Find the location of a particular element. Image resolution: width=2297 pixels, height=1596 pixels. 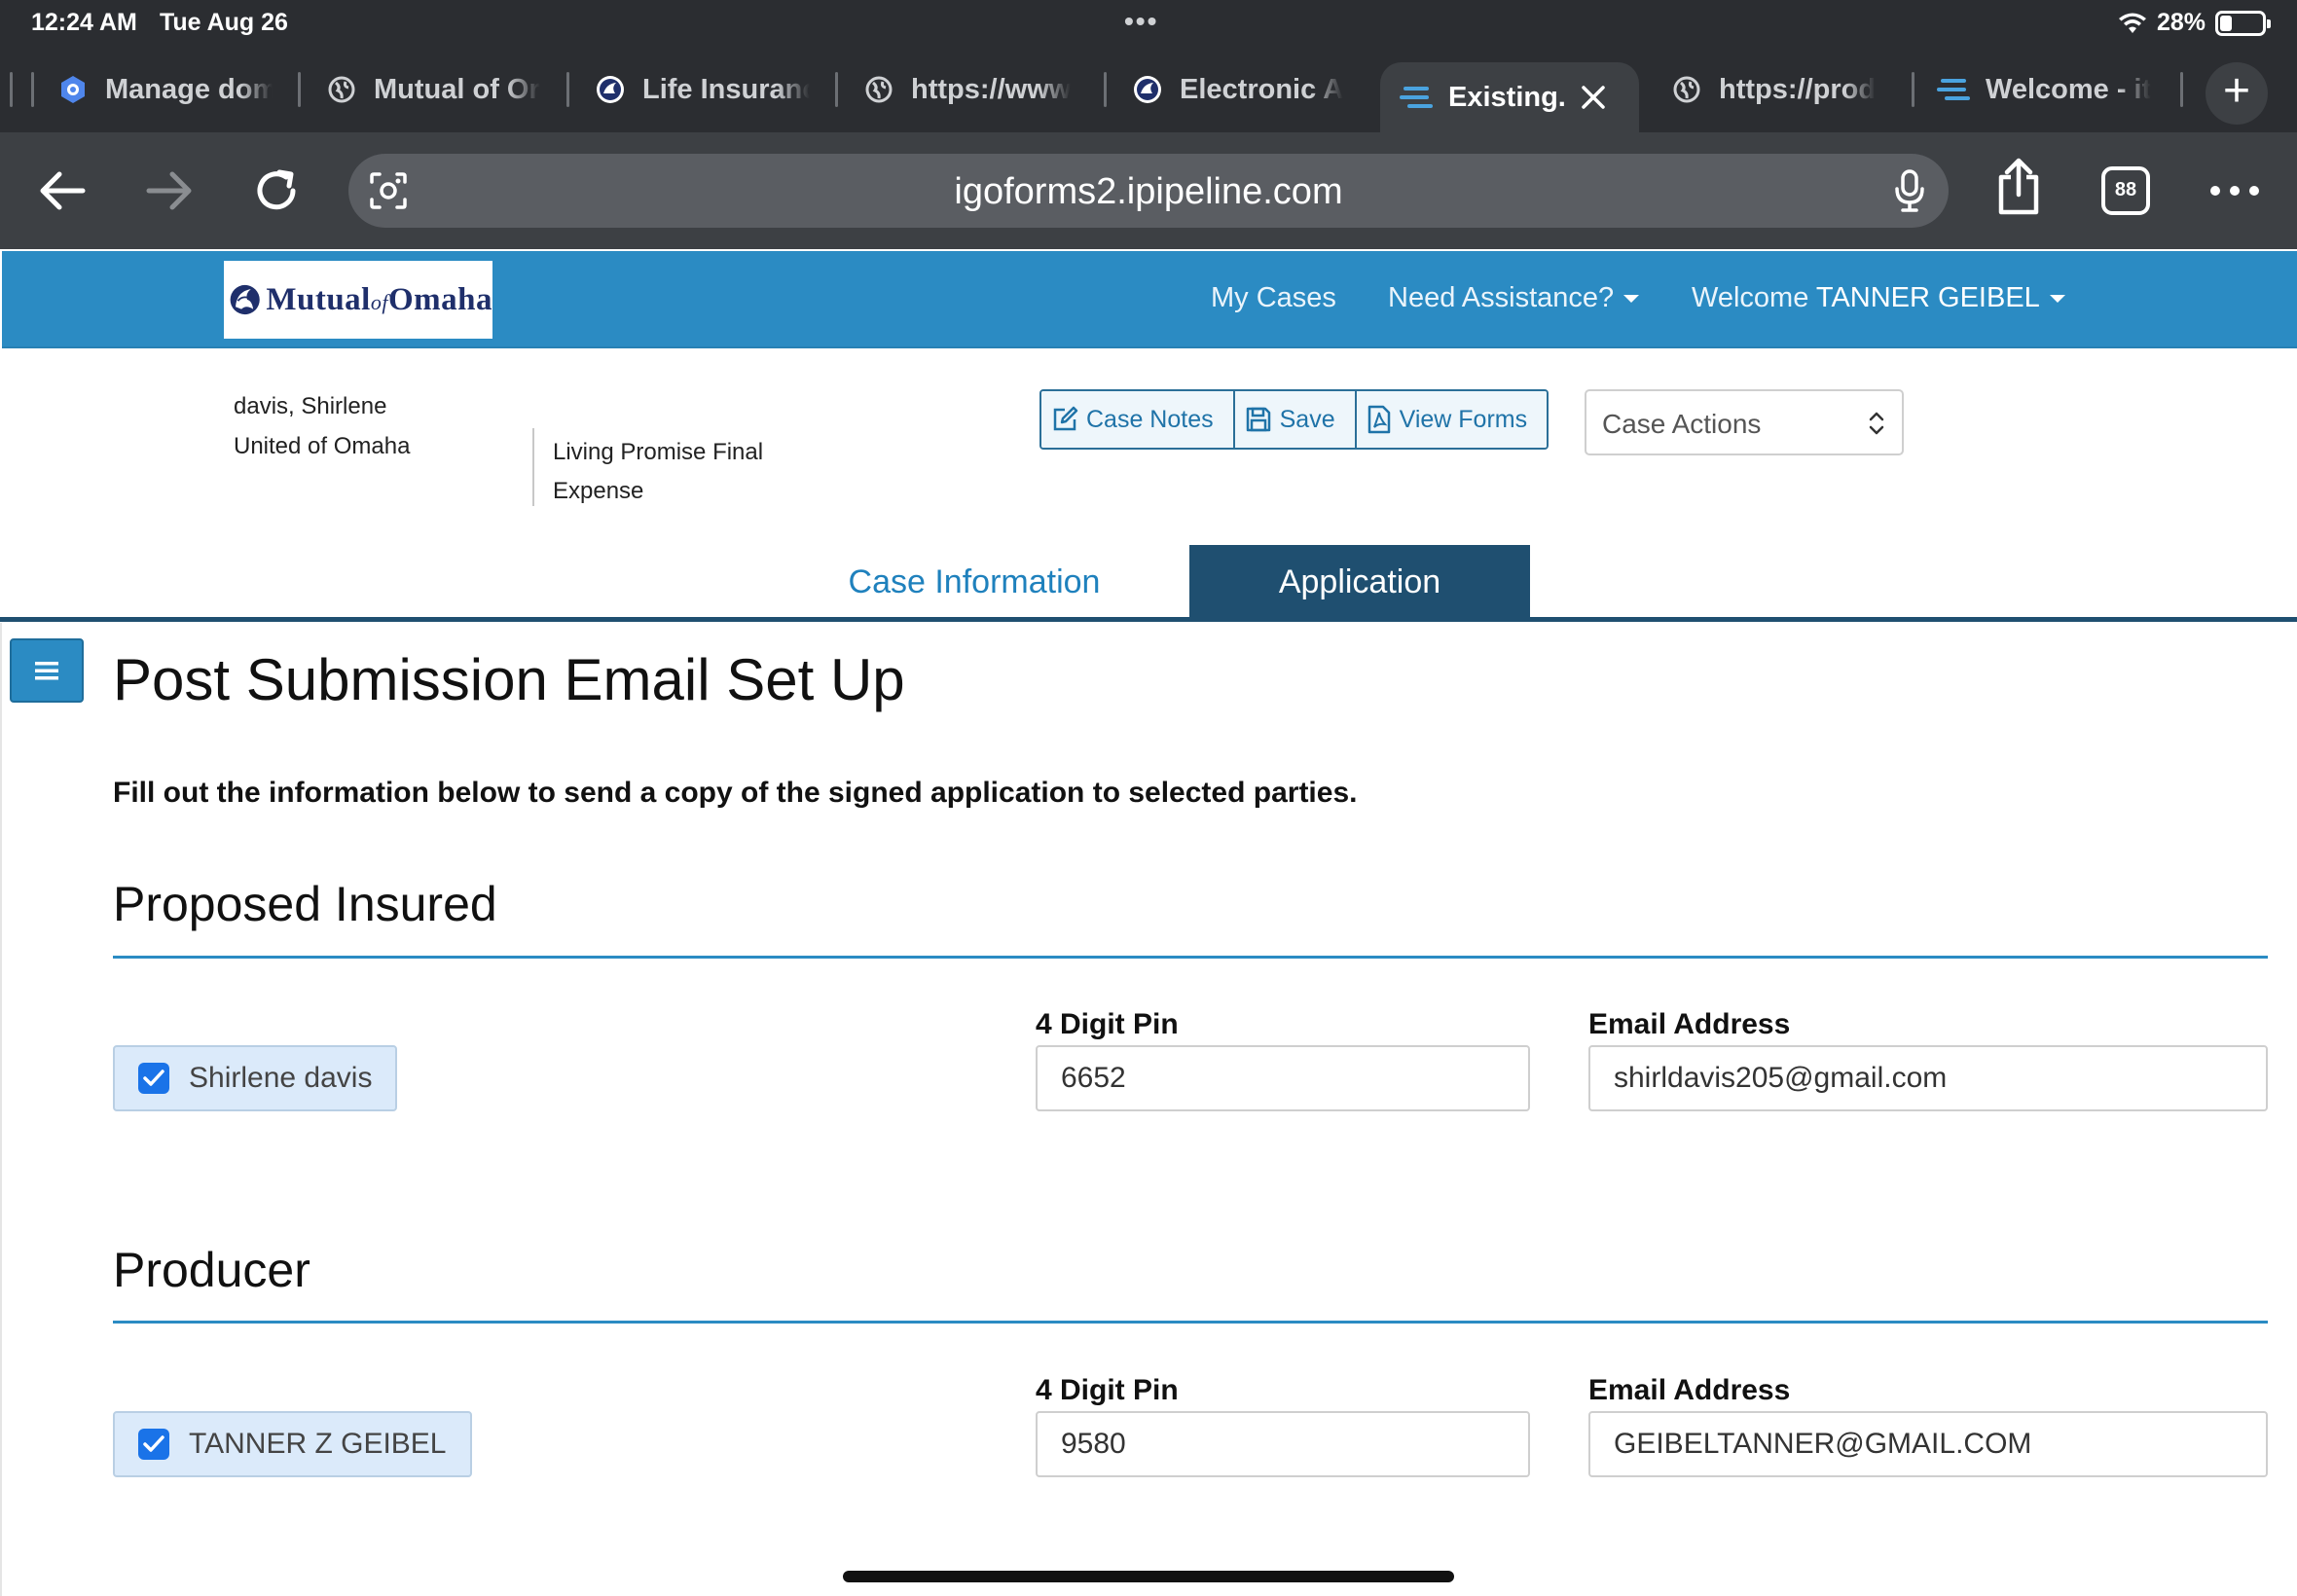

home-indicator is located at coordinates (1148, 1576).